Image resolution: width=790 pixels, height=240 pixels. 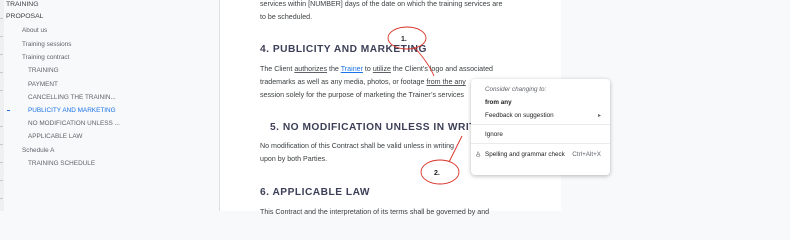 What do you see at coordinates (525, 154) in the screenshot?
I see `menu-spelling-check: Spelling and grammar check` at bounding box center [525, 154].